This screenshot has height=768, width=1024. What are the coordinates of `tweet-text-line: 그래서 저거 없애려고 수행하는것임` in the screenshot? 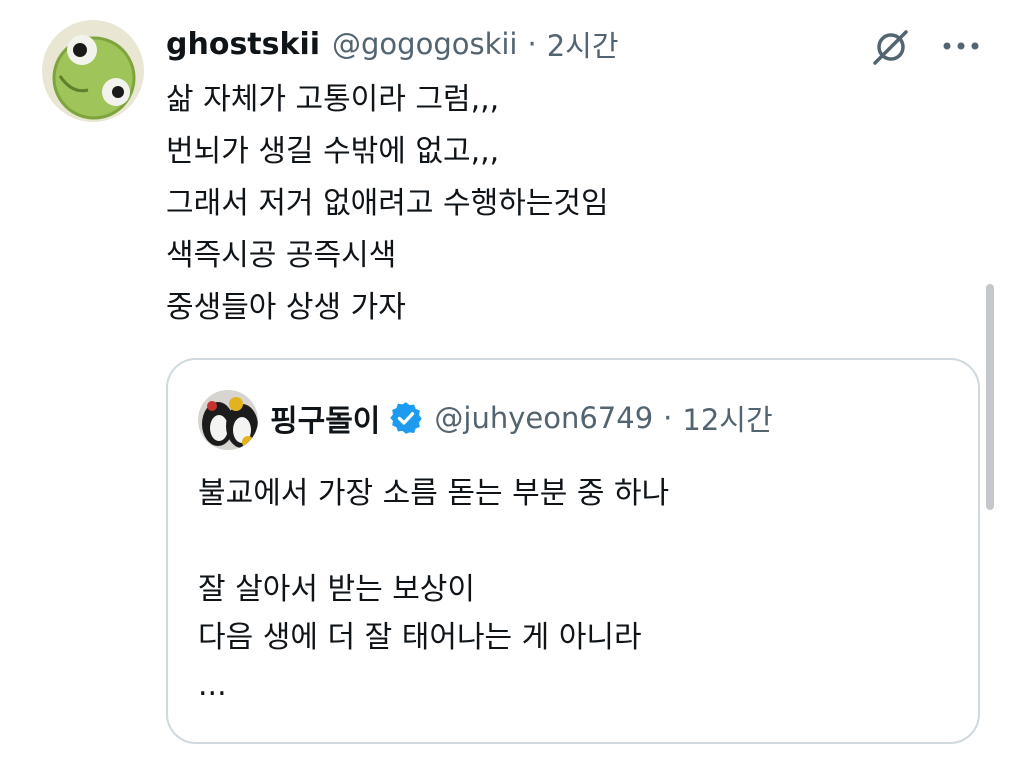 It's located at (387, 203).